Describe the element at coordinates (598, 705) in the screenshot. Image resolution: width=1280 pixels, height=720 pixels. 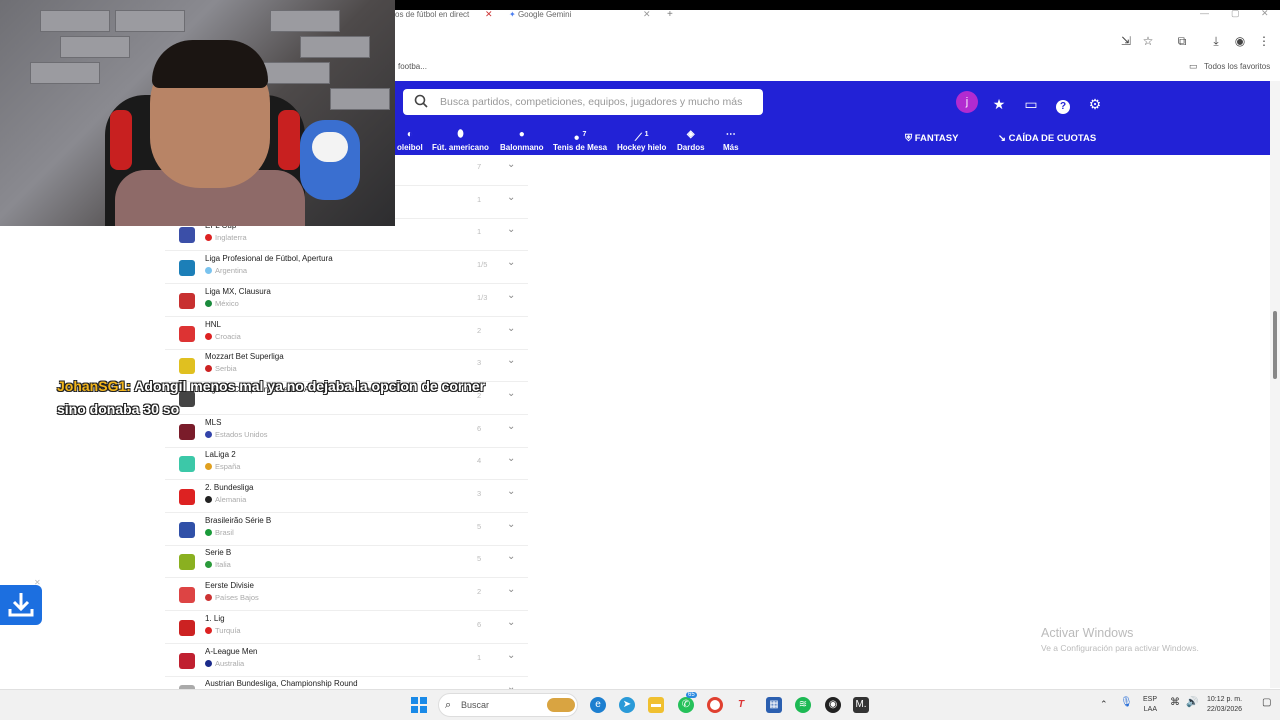
I see `edge-icon: e` at that location.